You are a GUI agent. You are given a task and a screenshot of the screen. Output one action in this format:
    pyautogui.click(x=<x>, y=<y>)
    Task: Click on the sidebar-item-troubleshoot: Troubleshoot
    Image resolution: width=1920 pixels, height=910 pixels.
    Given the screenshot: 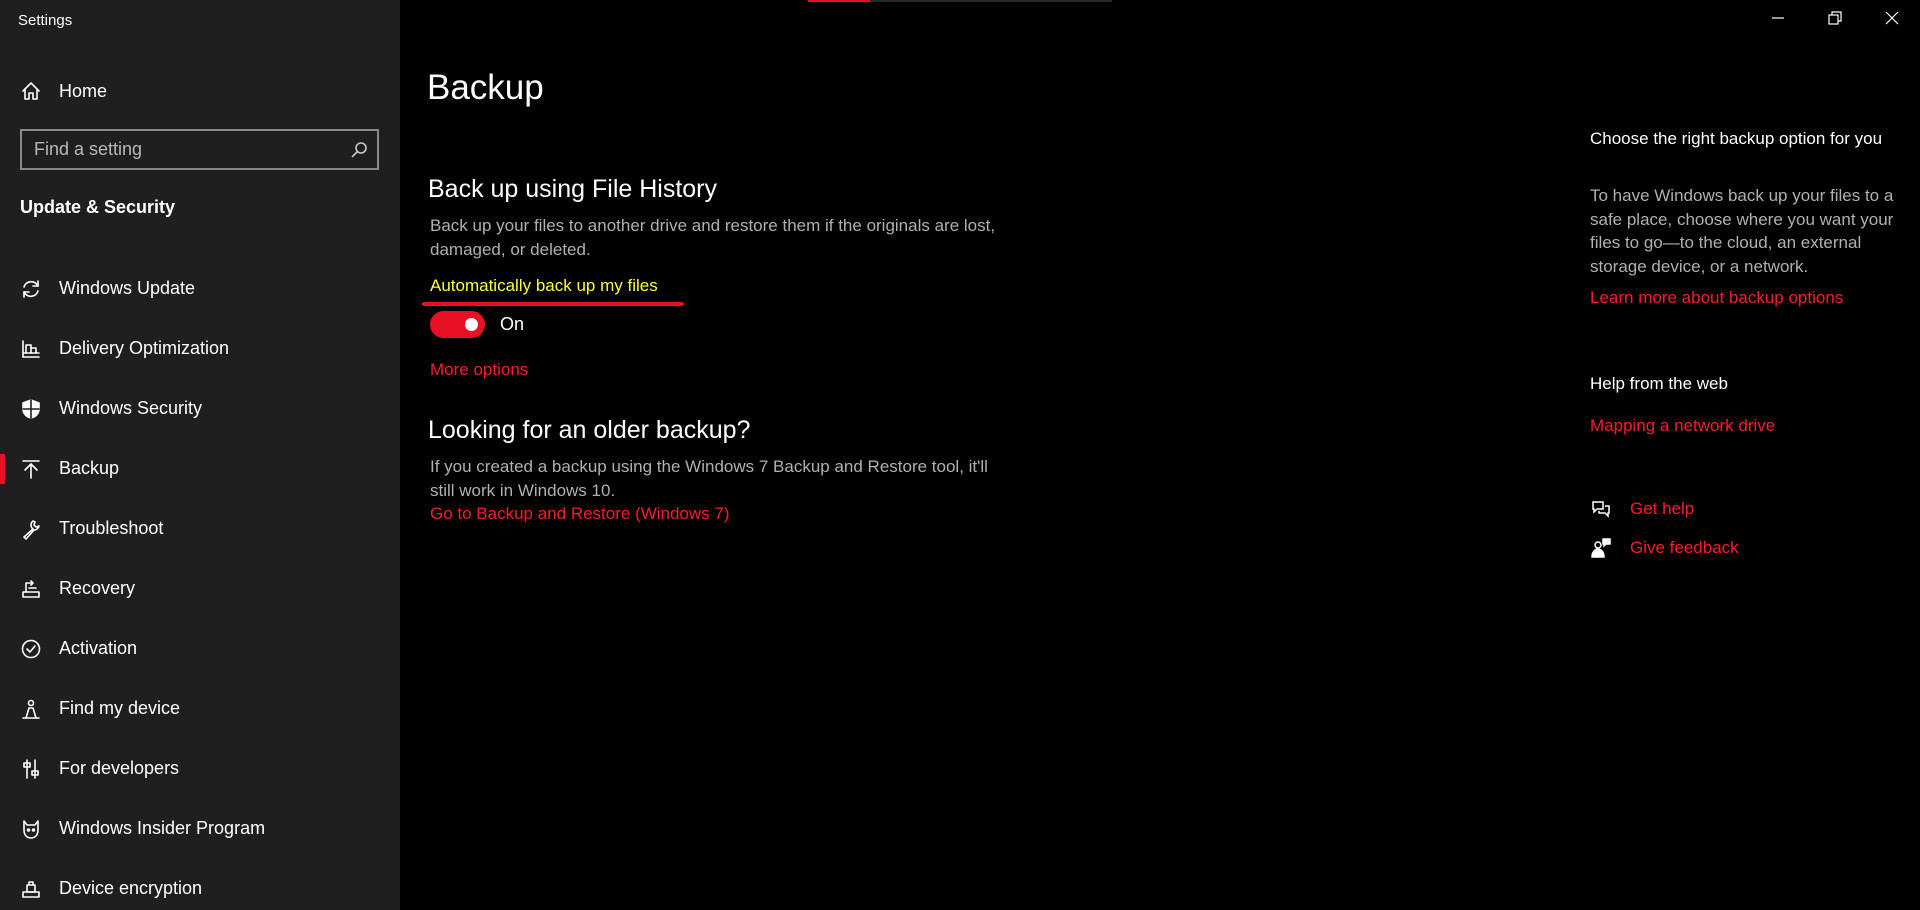 What is the action you would take?
    pyautogui.click(x=200, y=529)
    